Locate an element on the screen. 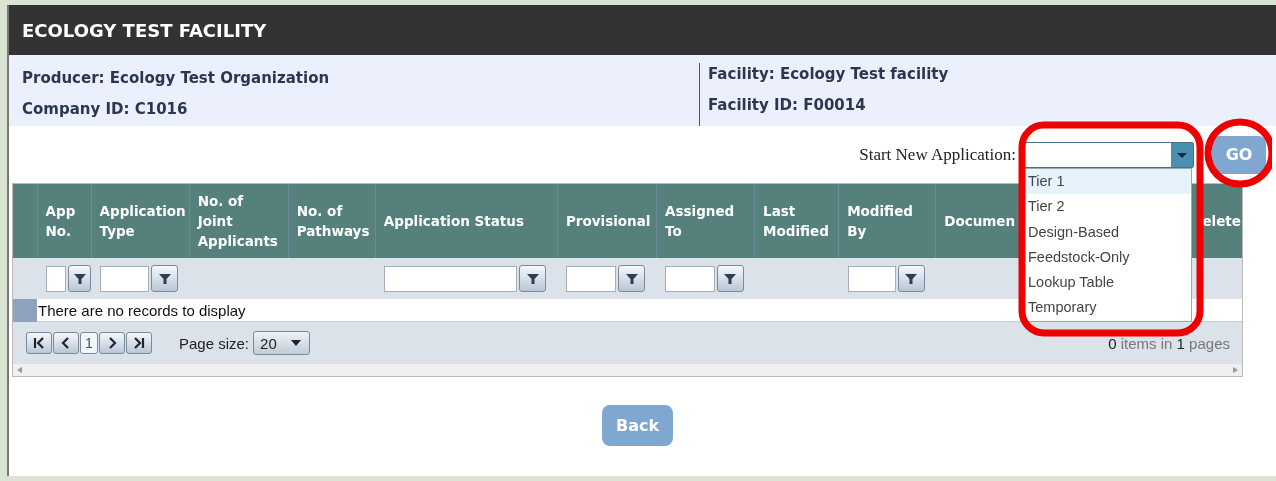 Image resolution: width=1276 pixels, height=481 pixels. first-page-icon is located at coordinates (39, 343).